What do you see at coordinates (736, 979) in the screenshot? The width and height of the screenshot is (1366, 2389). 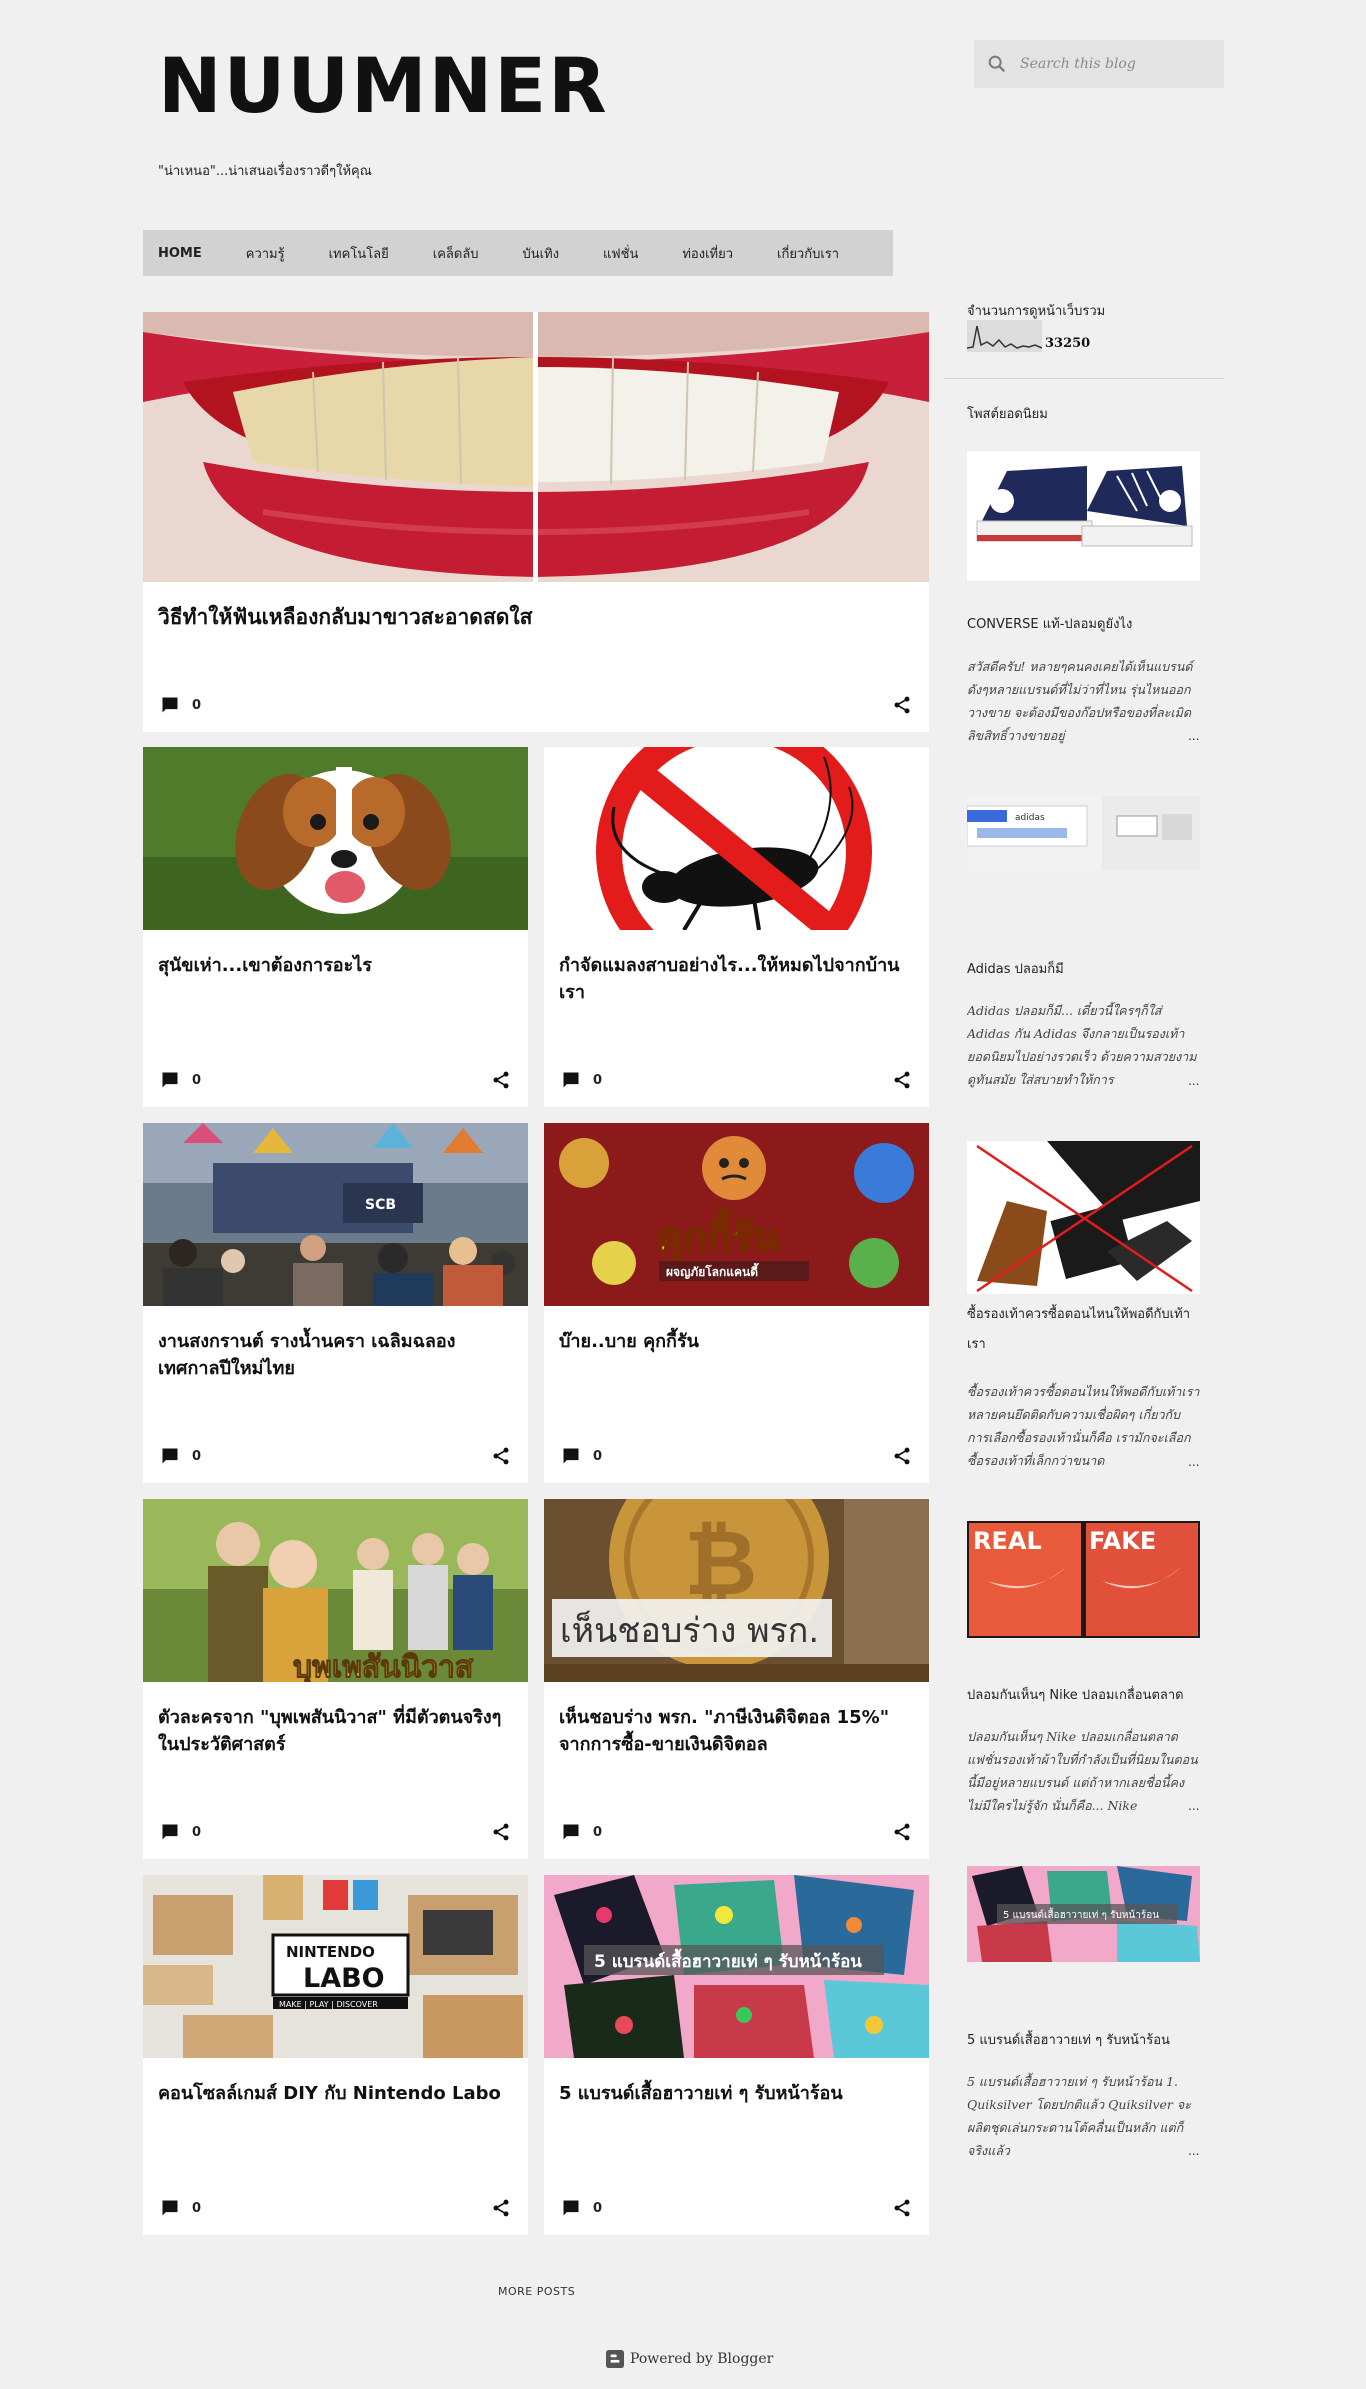 I see `post-title: กำจัดแมลงสาบอย่างไร...ให้หมดไปจากบ้านเรา` at bounding box center [736, 979].